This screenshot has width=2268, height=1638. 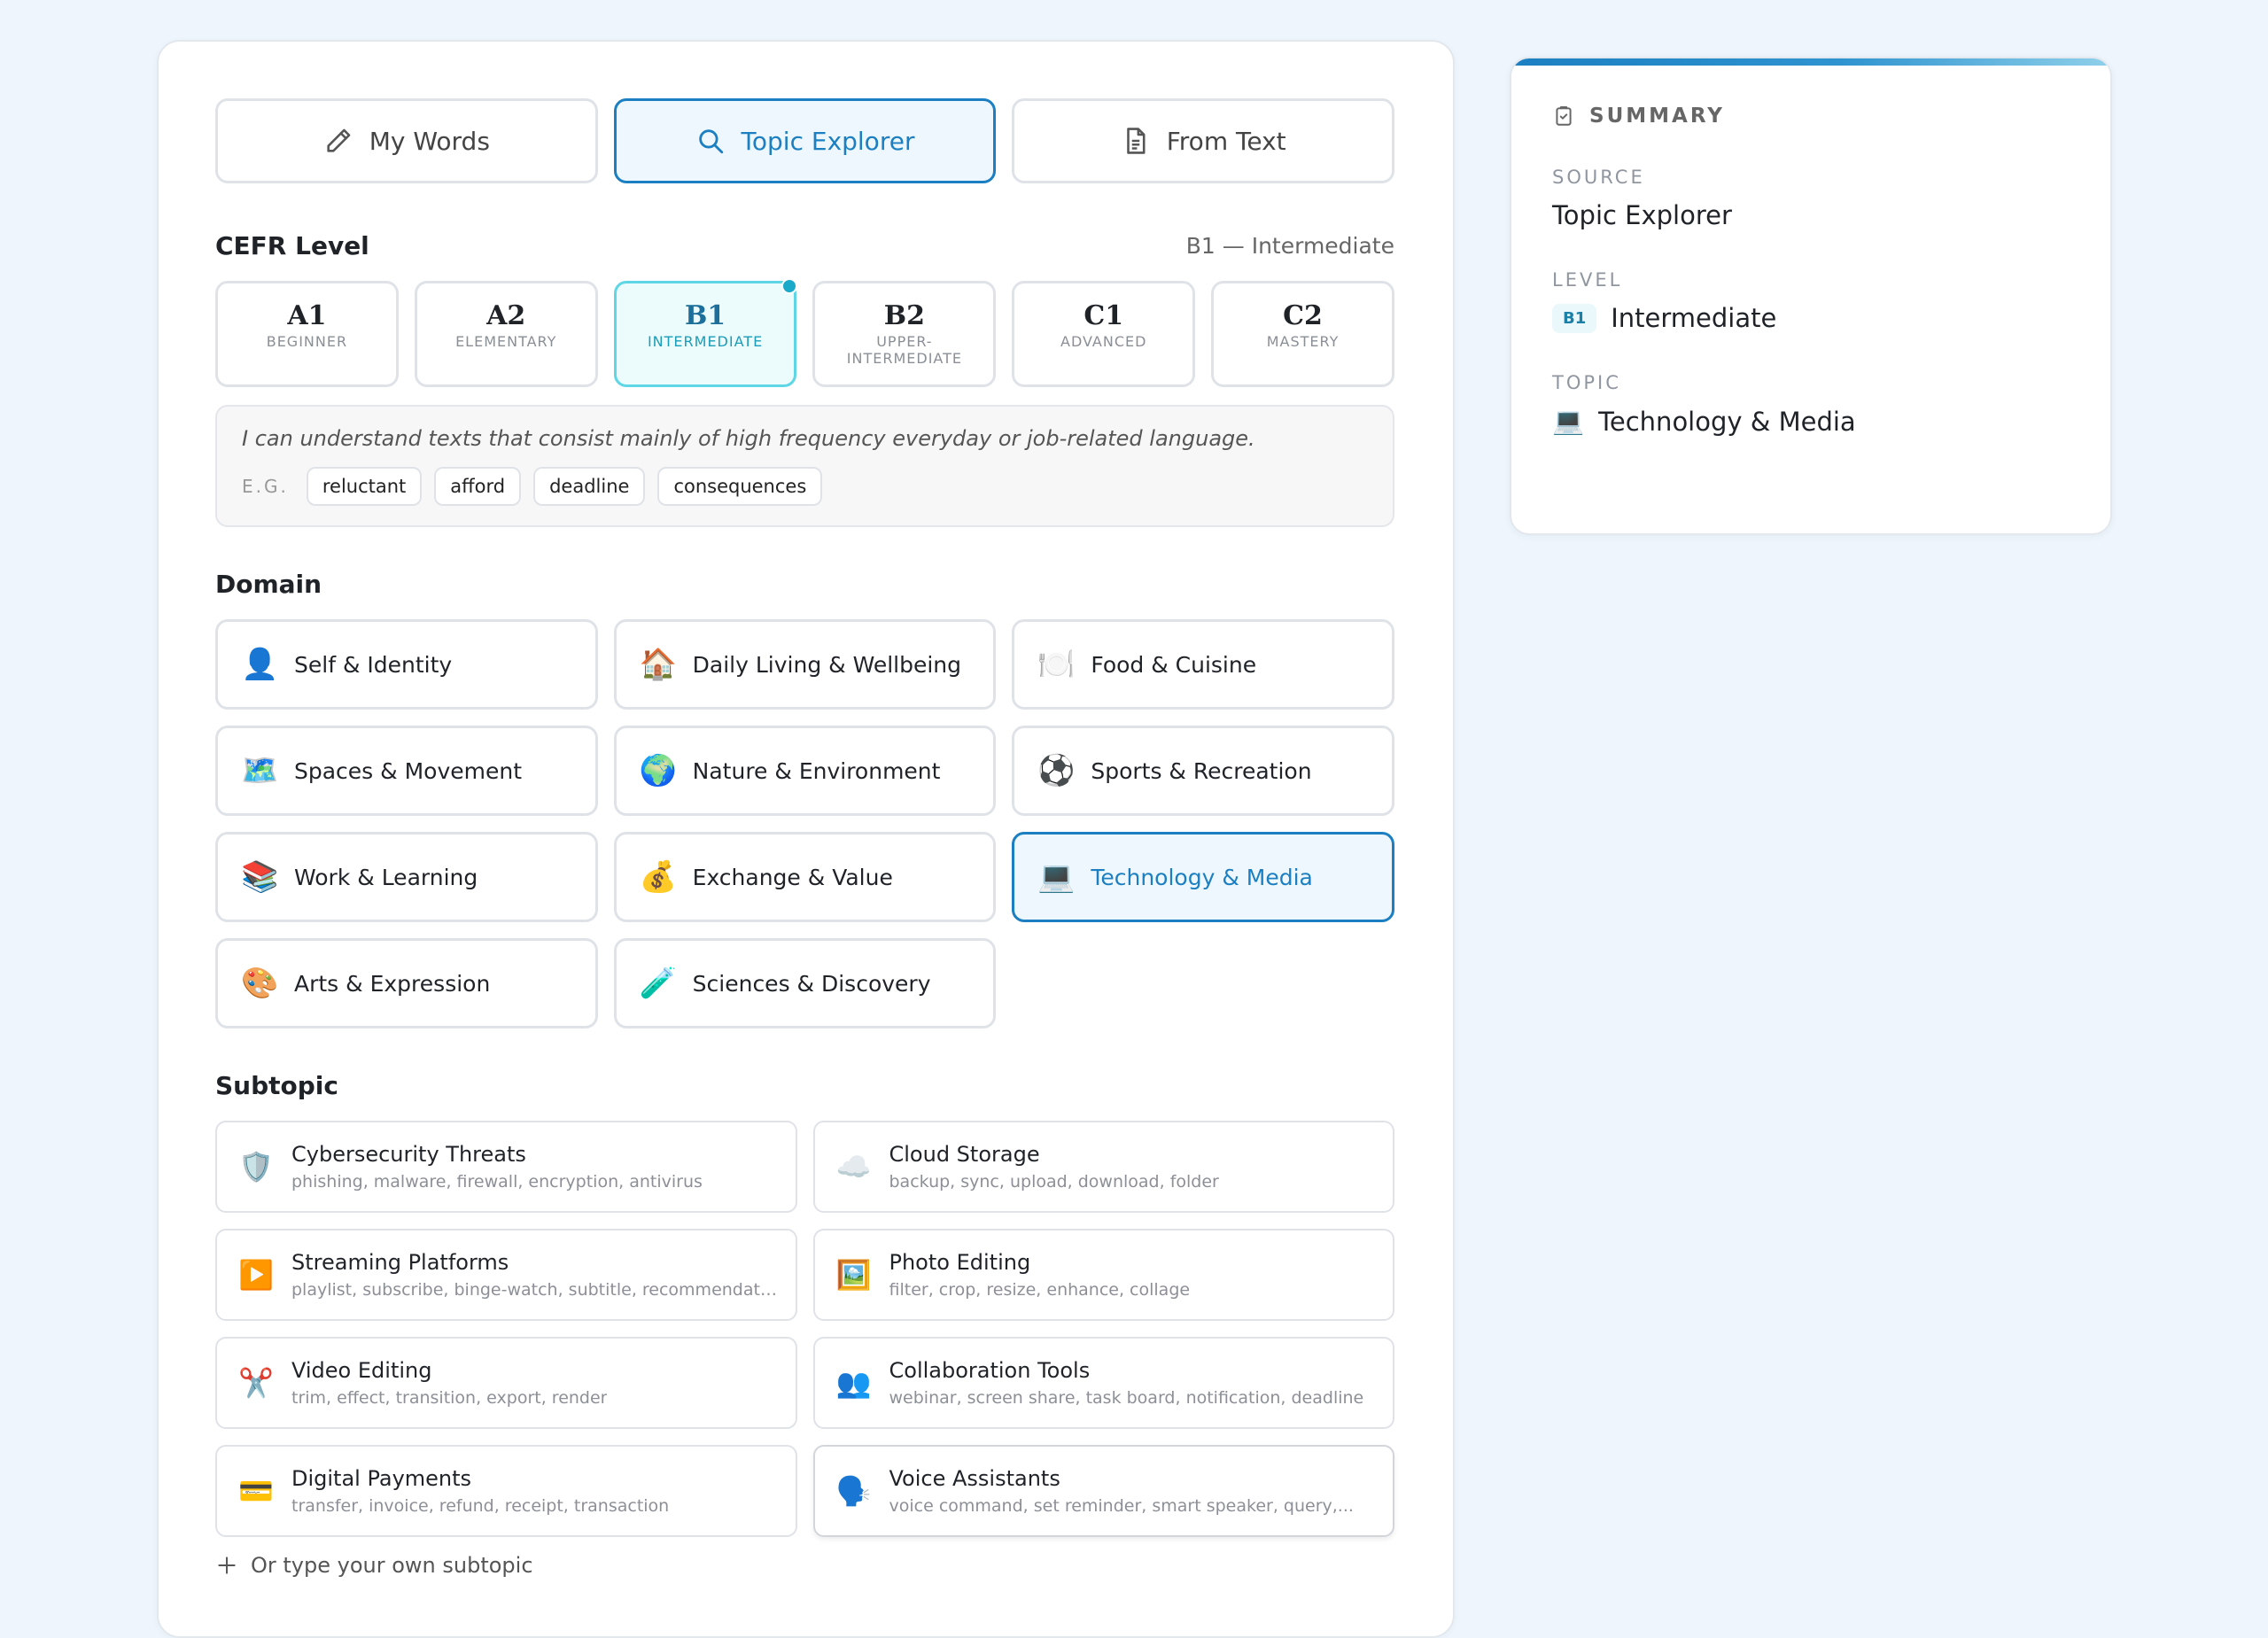 I want to click on tab-topic-explorer: Topic Explorer, so click(x=805, y=140).